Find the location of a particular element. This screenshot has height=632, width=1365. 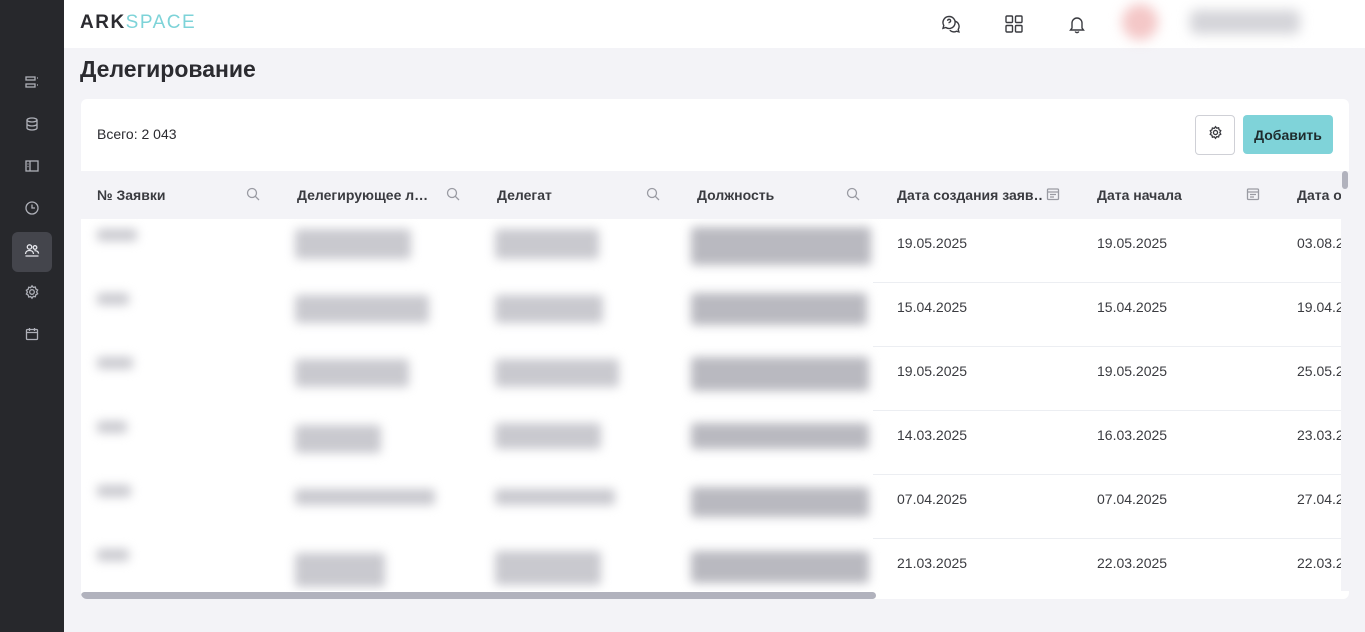

logo-secondary-text: SPACE is located at coordinates (161, 22).